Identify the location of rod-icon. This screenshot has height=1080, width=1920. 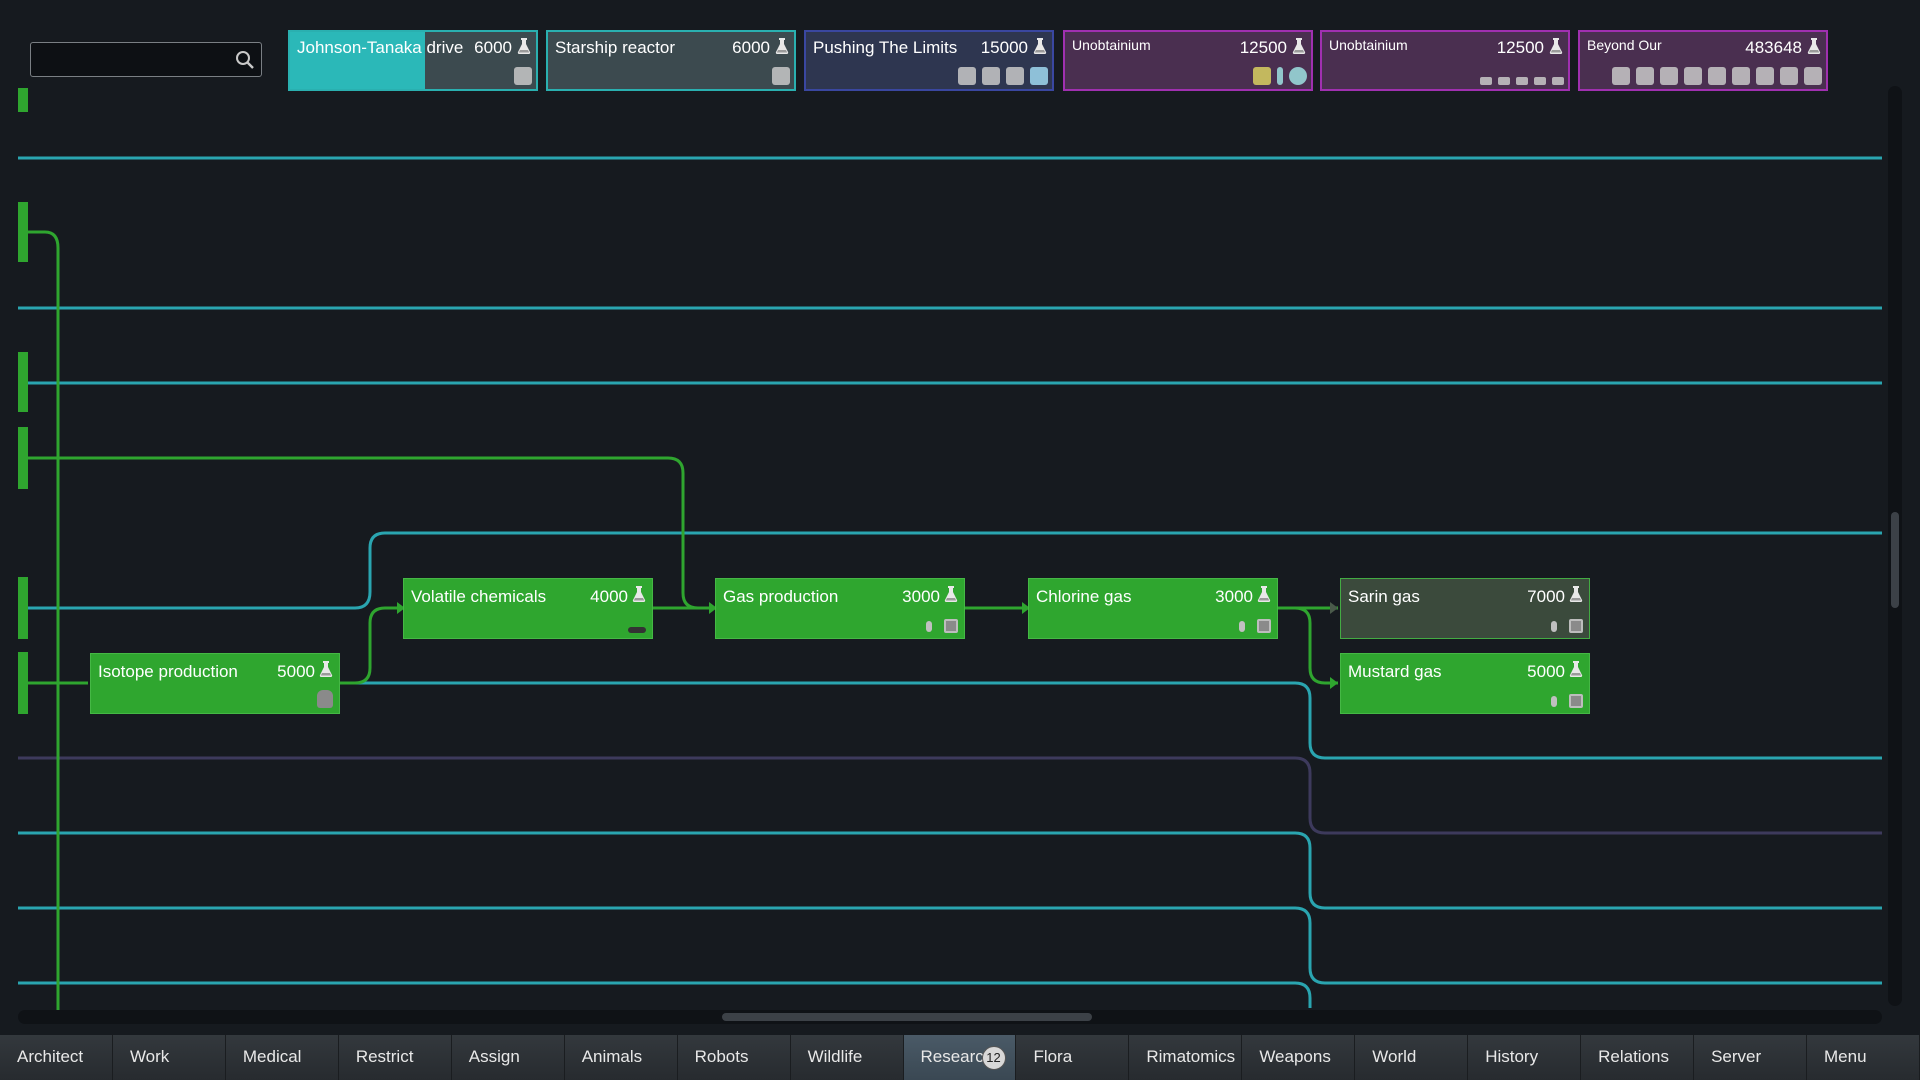
(1280, 76).